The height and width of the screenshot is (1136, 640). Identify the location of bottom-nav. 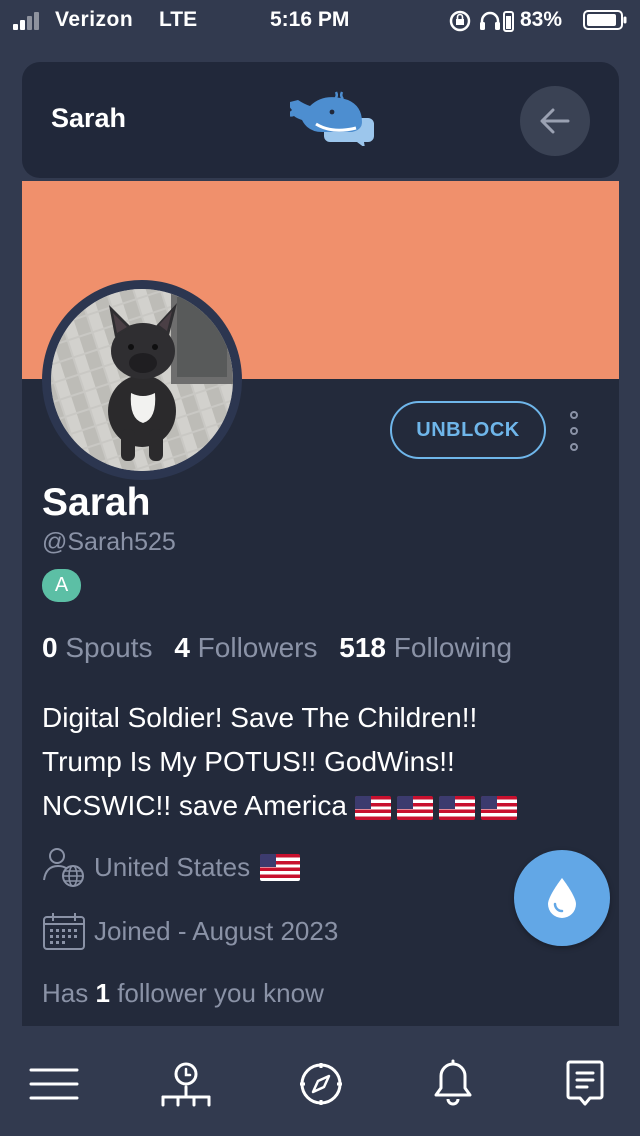
(320, 1083).